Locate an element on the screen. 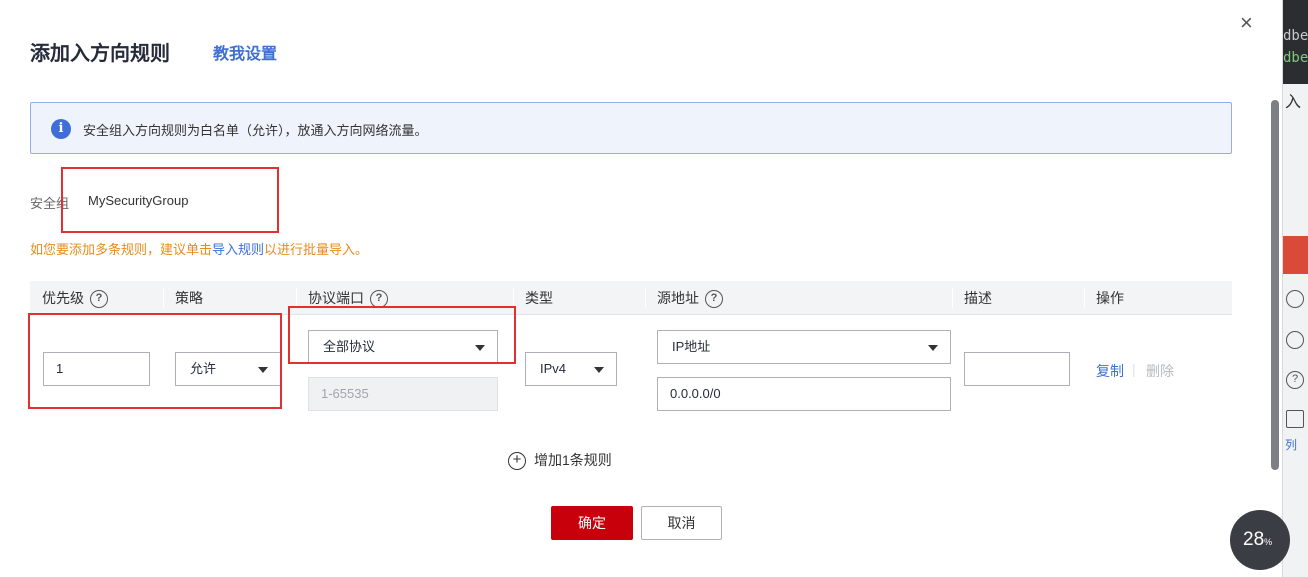 The image size is (1308, 577). tip-text-after: 以进行批量导入。 is located at coordinates (316, 249).